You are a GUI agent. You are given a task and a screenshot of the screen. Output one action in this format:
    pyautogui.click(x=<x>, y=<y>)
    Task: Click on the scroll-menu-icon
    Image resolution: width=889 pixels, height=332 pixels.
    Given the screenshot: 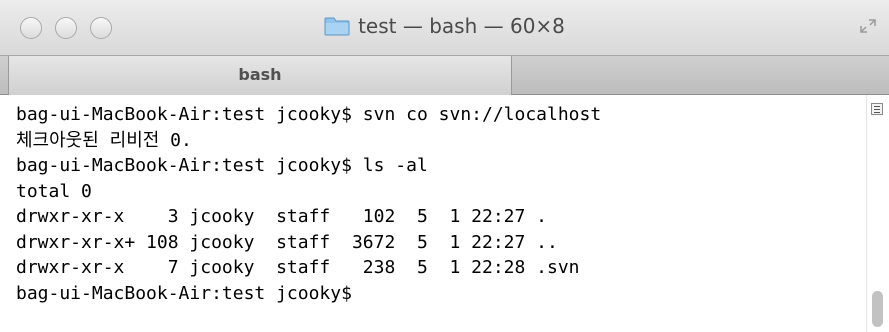 What is the action you would take?
    pyautogui.click(x=877, y=109)
    